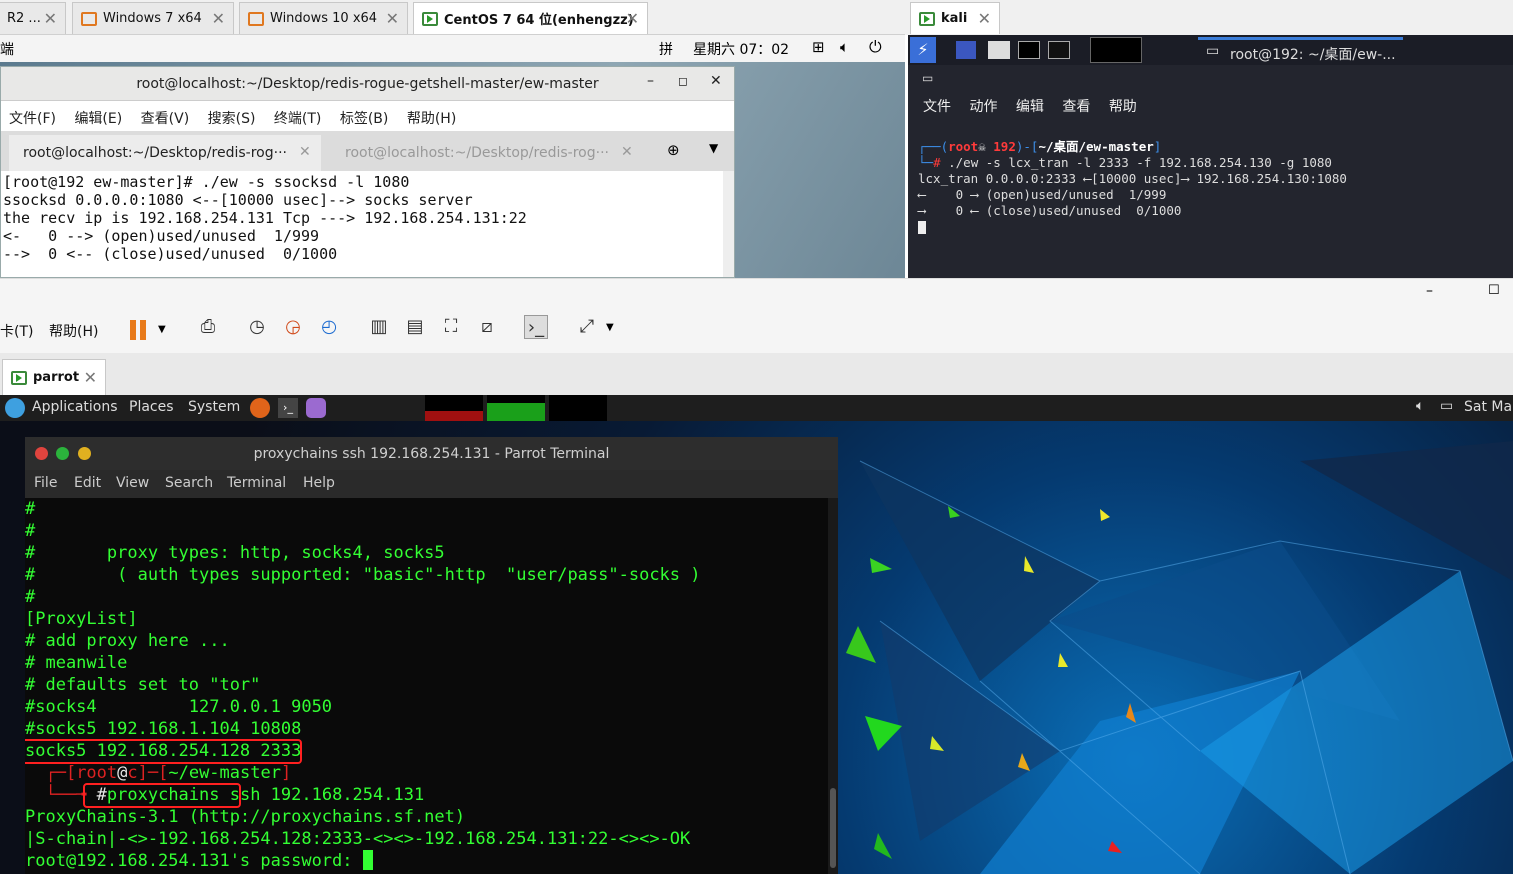 Image resolution: width=1513 pixels, height=874 pixels. Describe the element at coordinates (257, 327) in the screenshot. I see `snapshot-icon: ◷` at that location.